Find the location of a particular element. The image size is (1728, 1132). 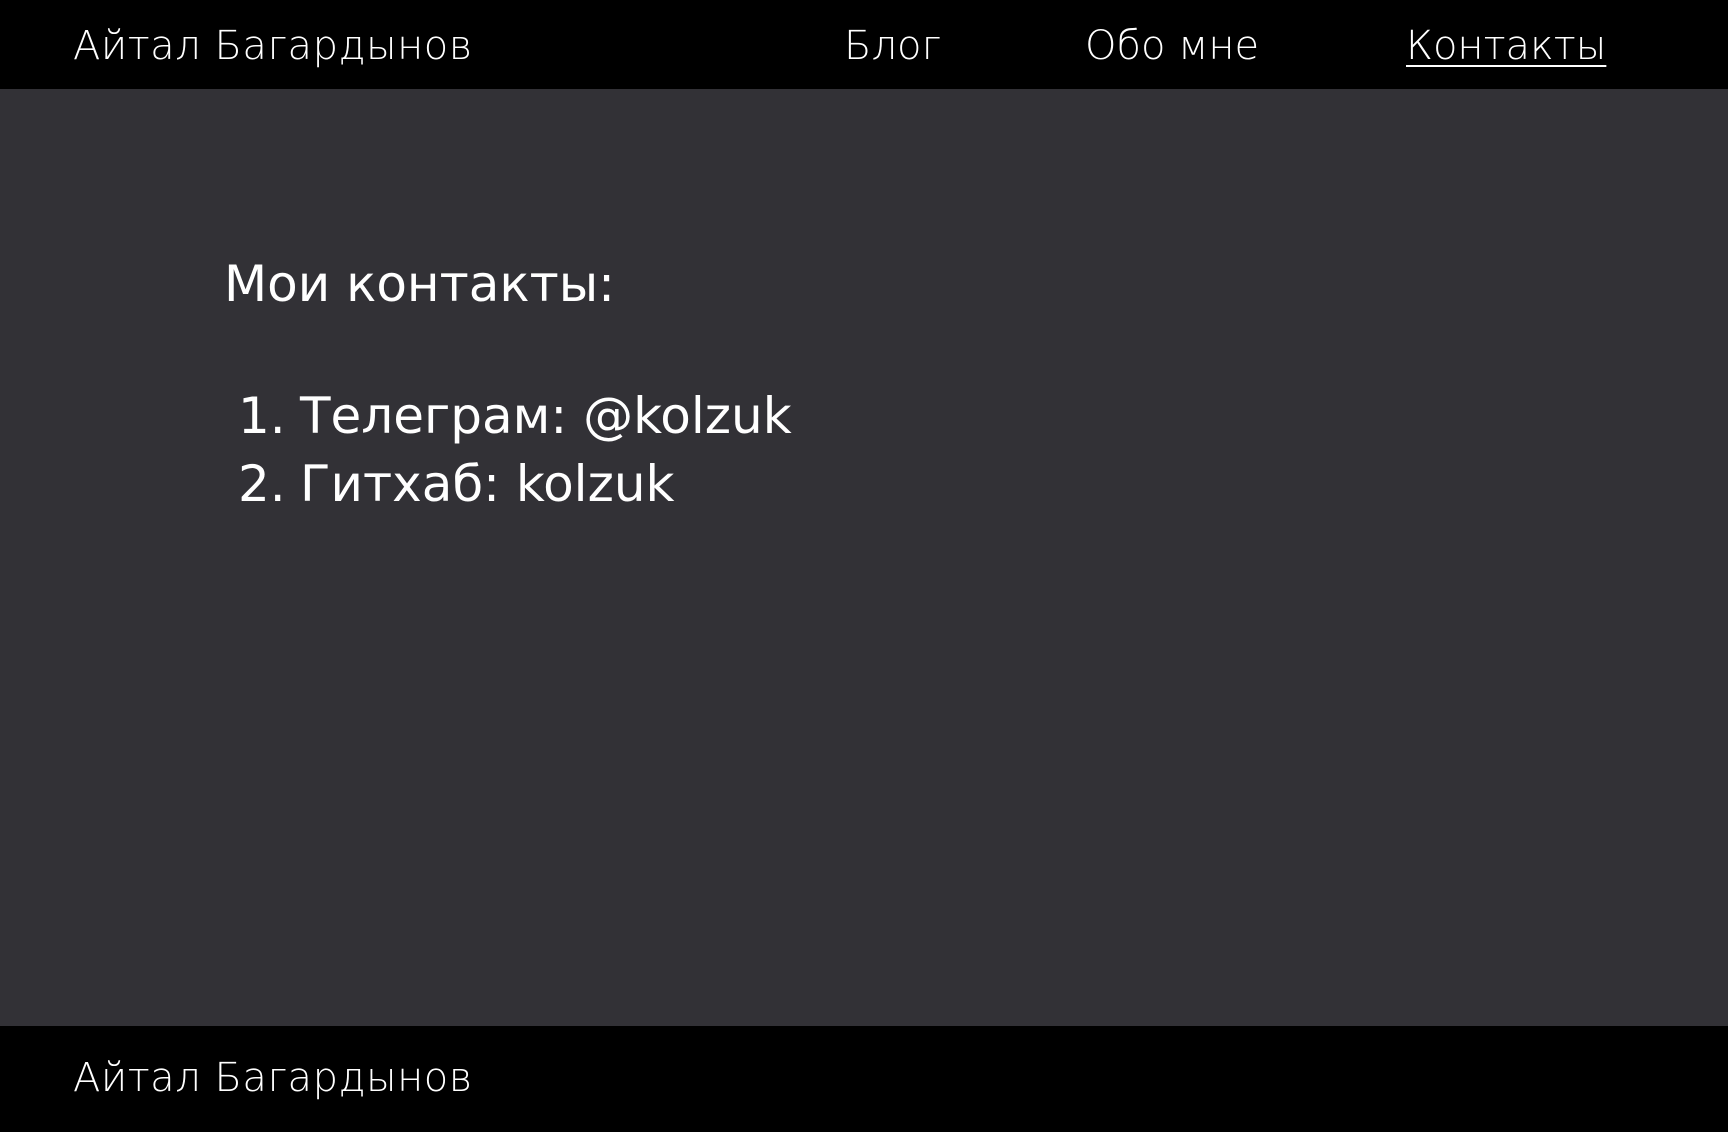

list-number: 1. is located at coordinates (262, 416).